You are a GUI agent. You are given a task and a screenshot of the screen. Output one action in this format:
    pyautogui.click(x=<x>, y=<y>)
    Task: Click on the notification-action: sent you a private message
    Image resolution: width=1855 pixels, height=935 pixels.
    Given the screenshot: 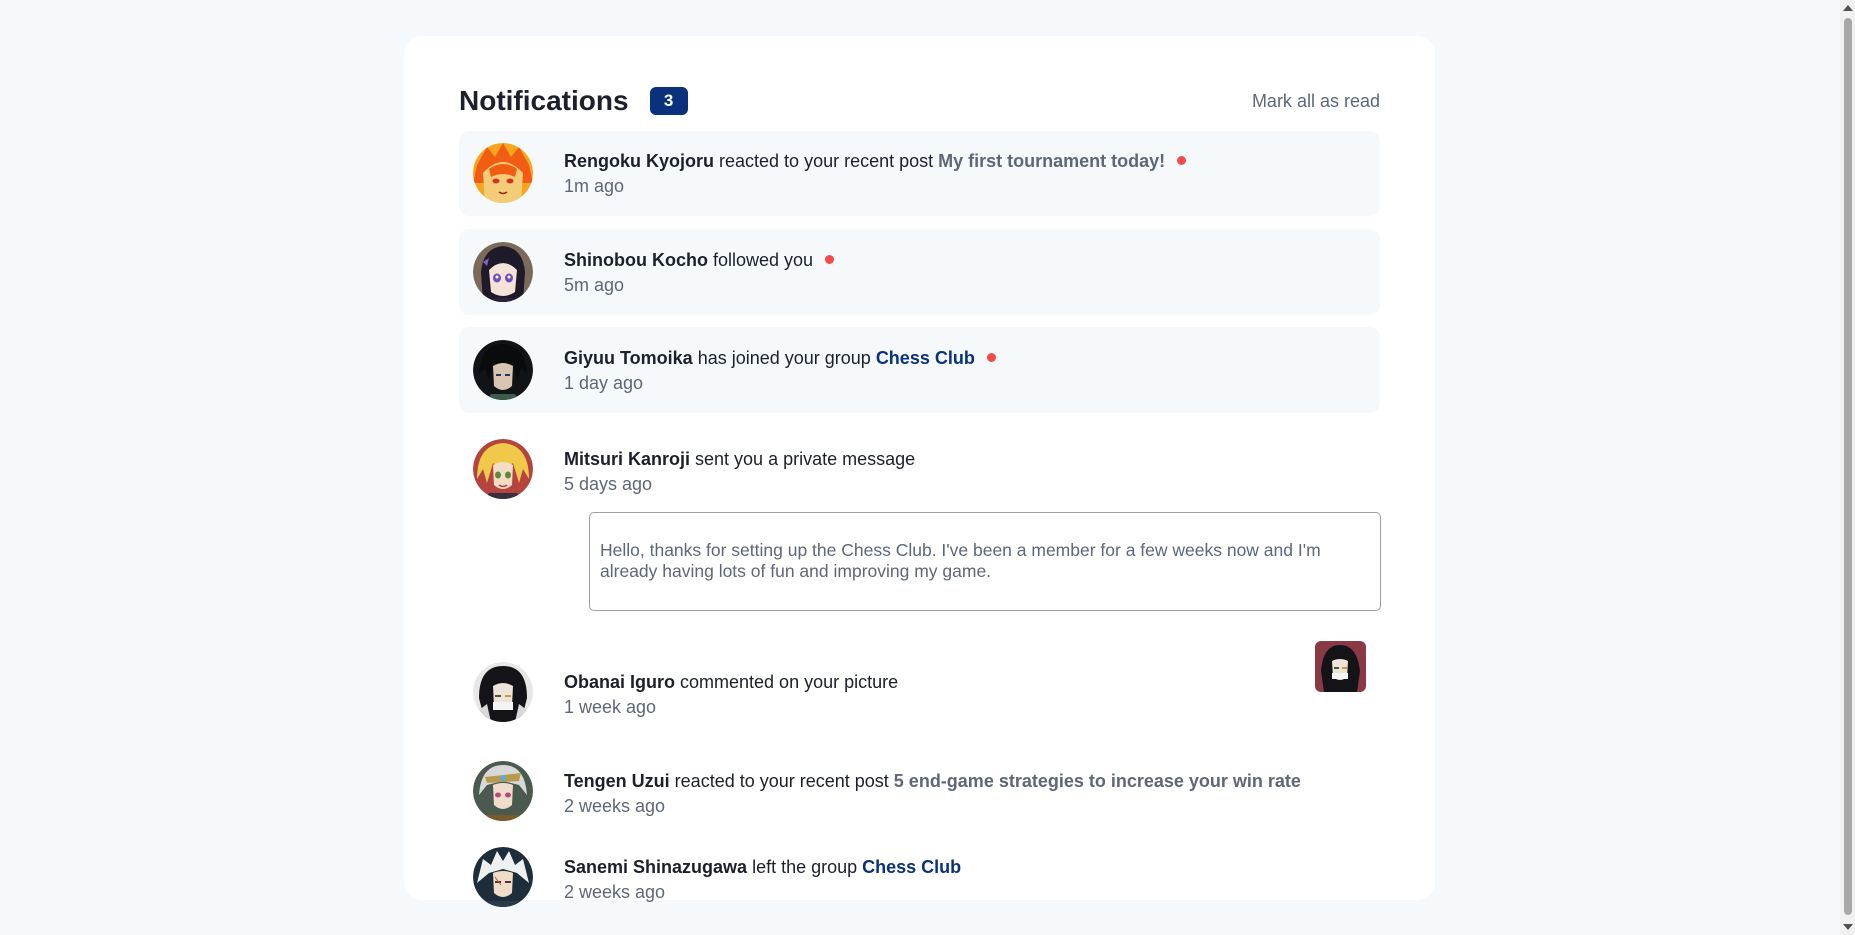 What is the action you would take?
    pyautogui.click(x=803, y=459)
    